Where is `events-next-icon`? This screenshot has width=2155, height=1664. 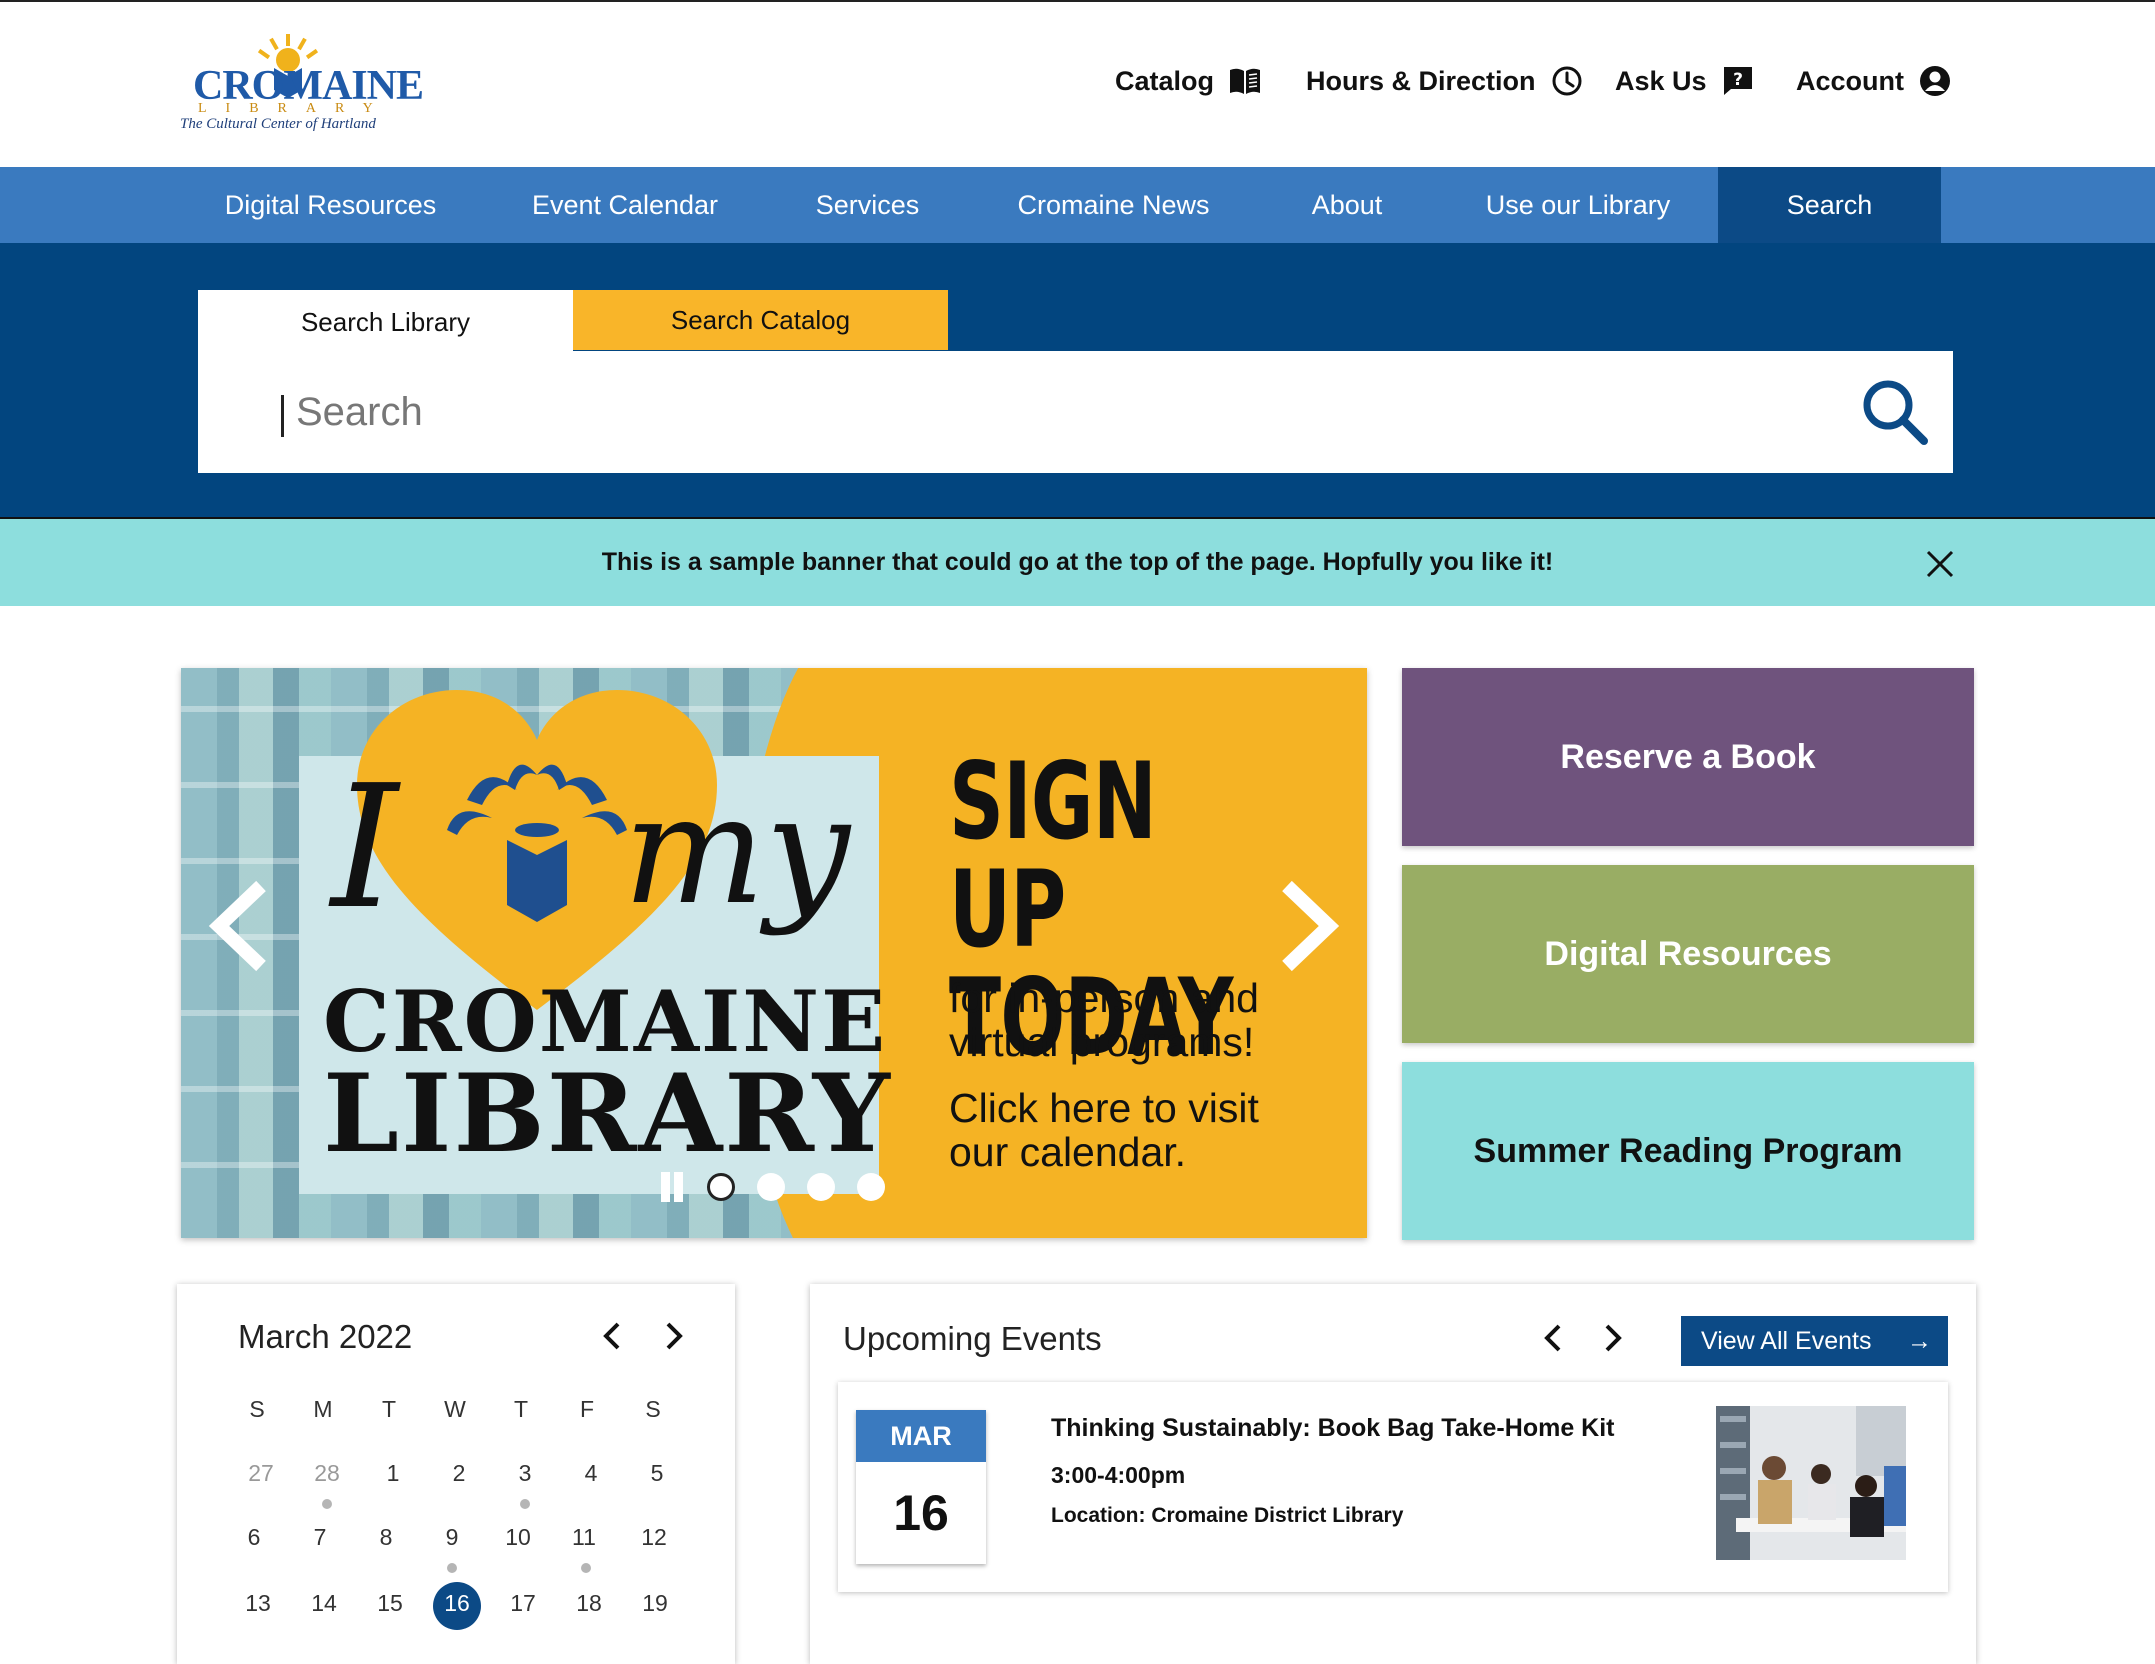
events-next-icon is located at coordinates (1613, 1338).